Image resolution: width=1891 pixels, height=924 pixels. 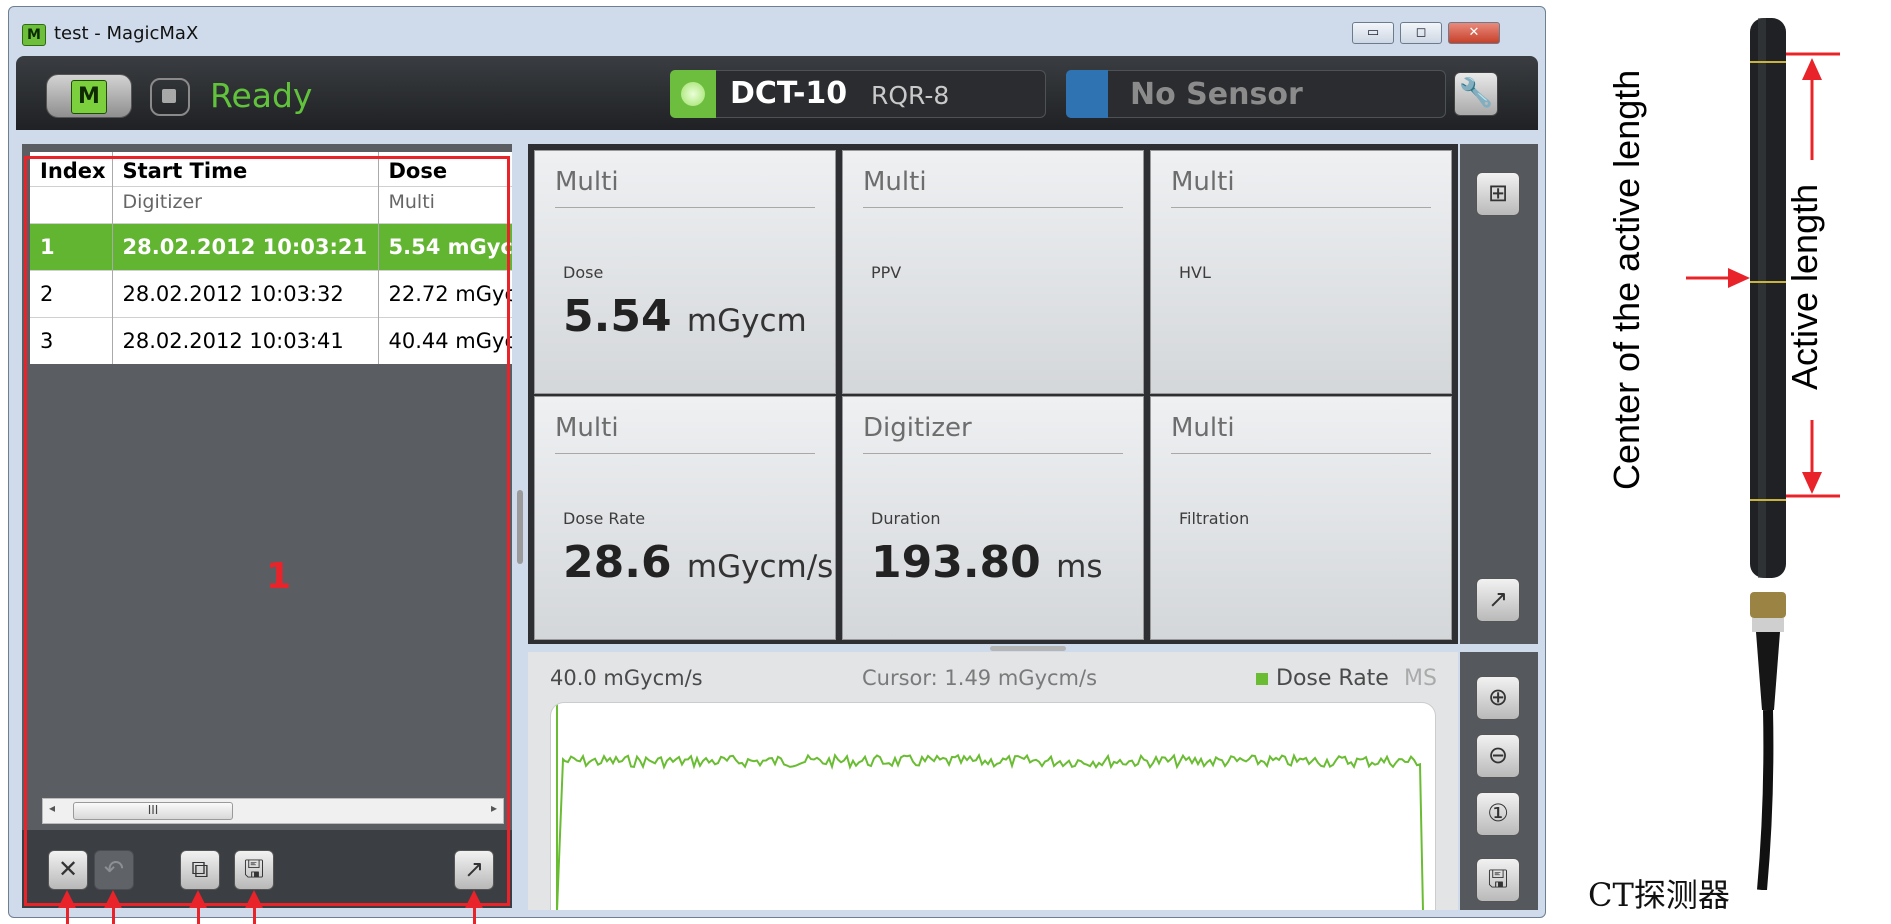 I want to click on value-tile-filtration: Multi Filtration, so click(x=1301, y=518).